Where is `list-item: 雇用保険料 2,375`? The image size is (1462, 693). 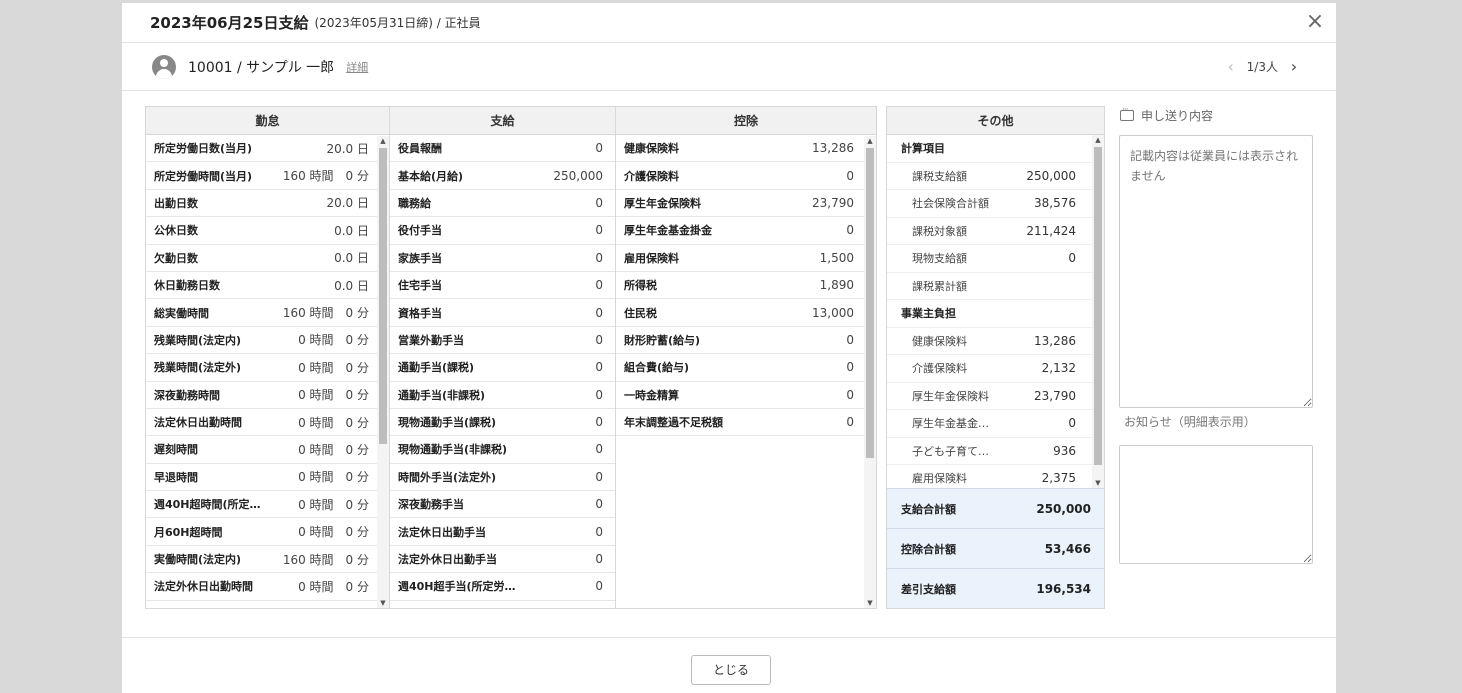 list-item: 雇用保険料 2,375 is located at coordinates (995, 476).